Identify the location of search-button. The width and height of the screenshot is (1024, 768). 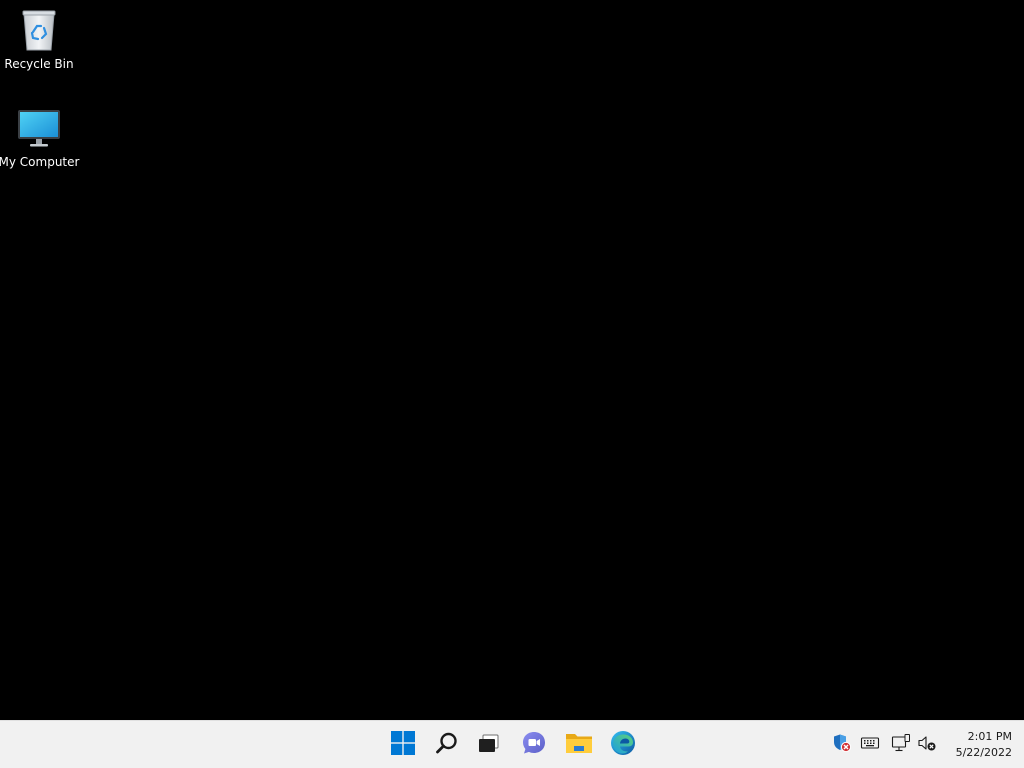
(447, 745).